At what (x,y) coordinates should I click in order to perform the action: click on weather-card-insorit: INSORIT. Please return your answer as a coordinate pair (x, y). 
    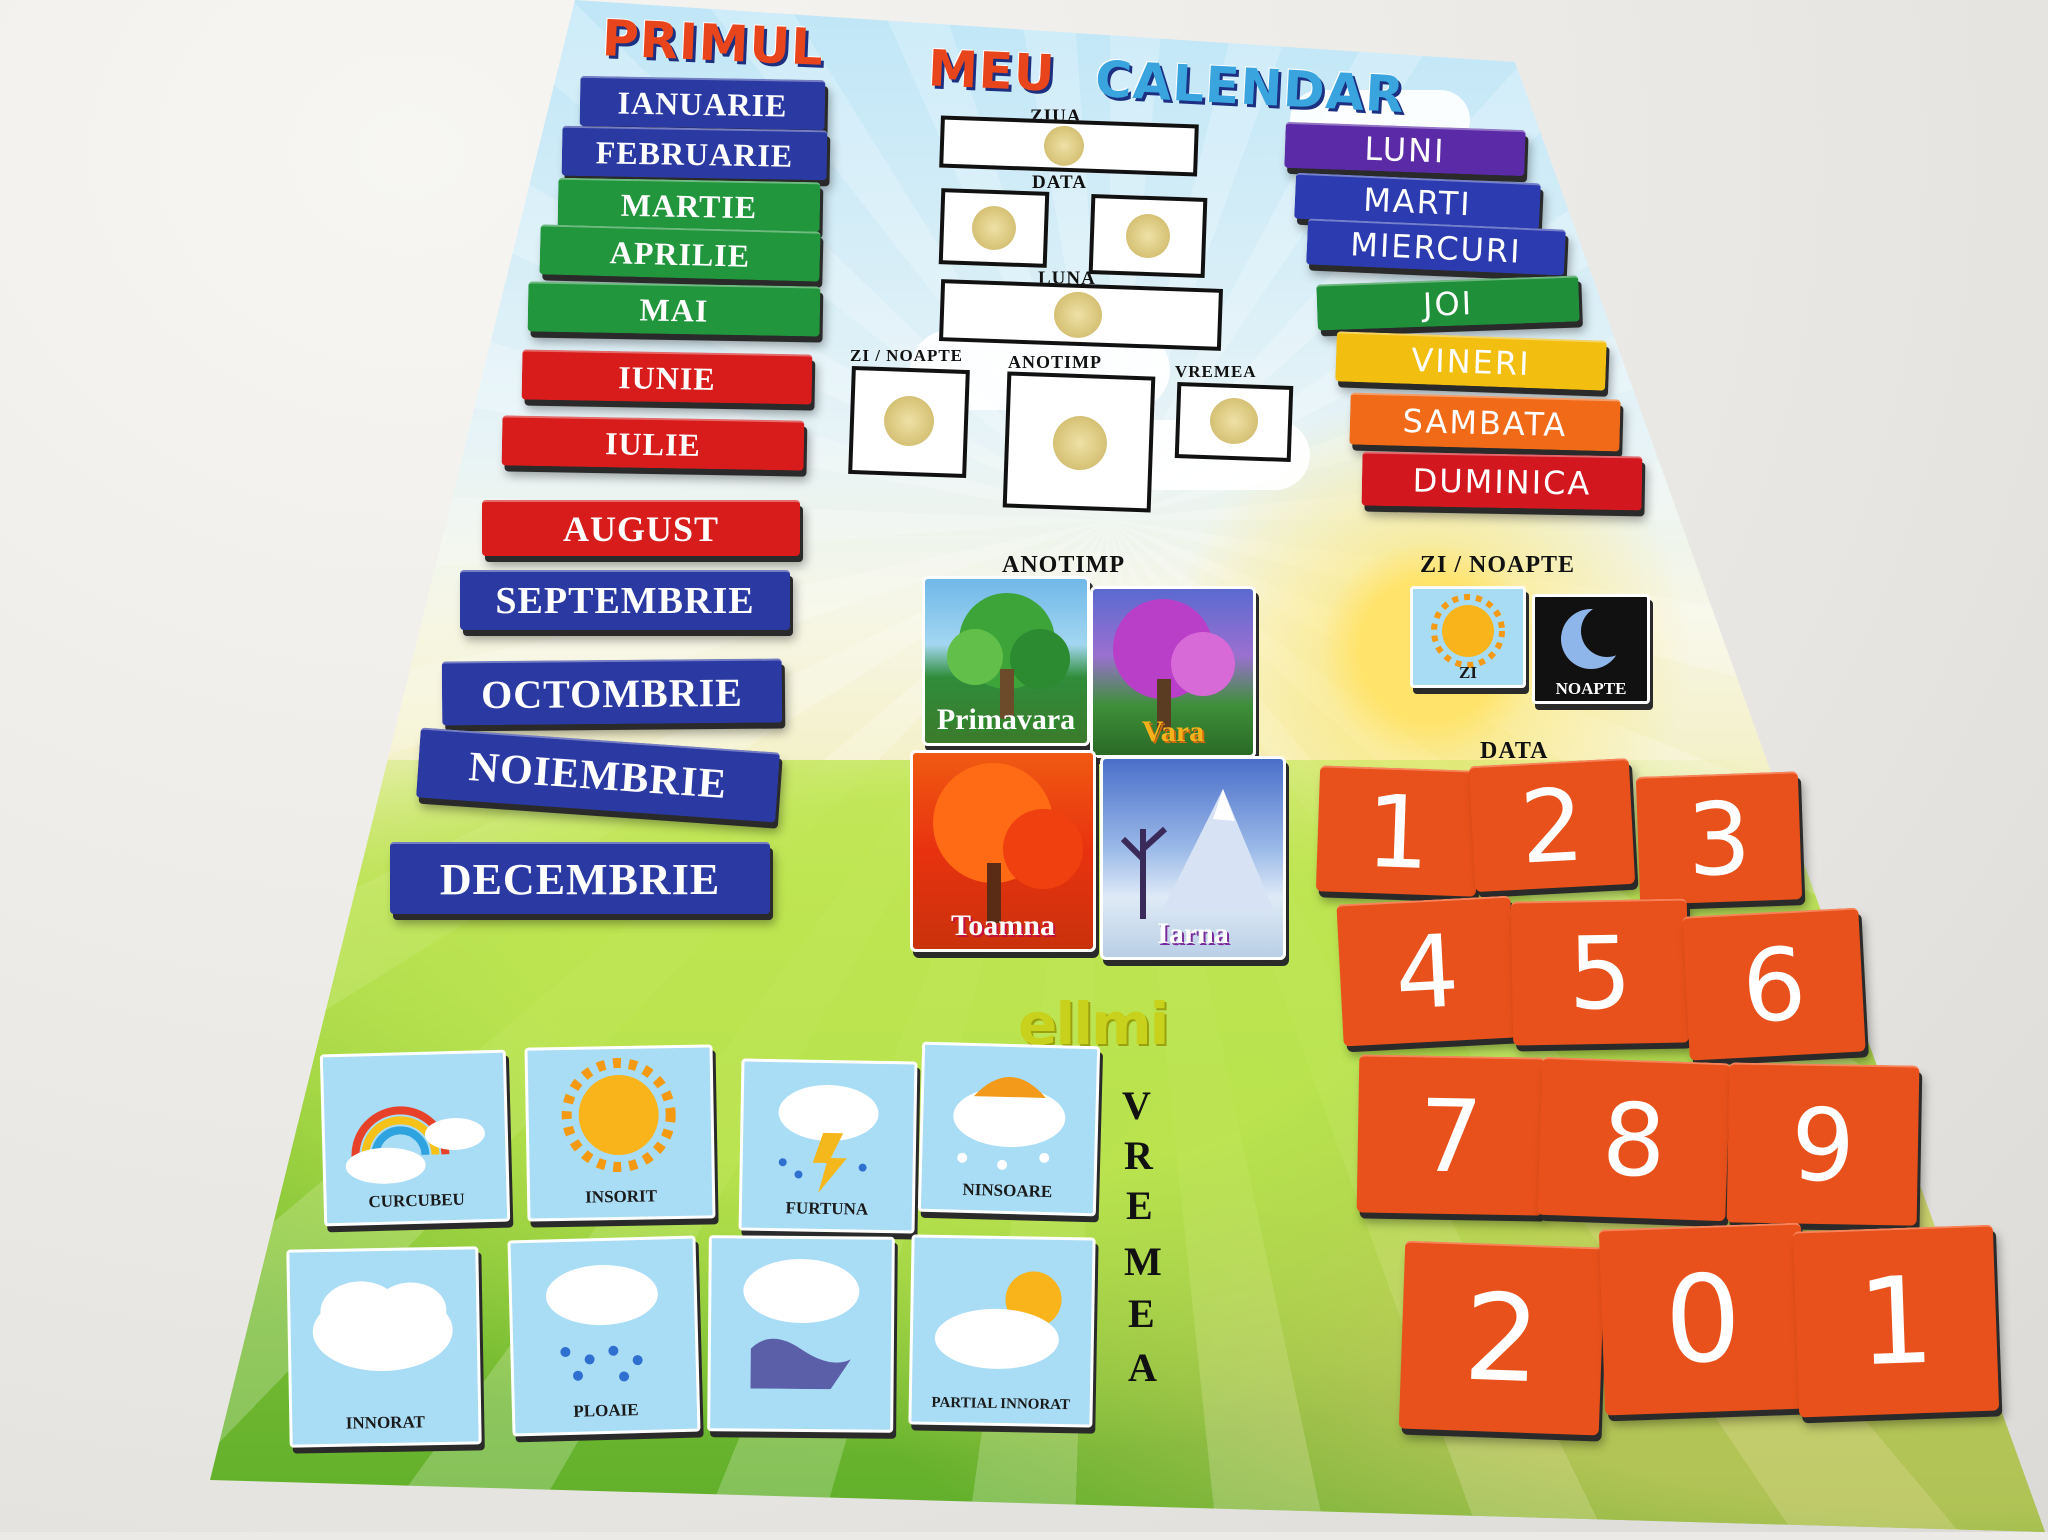
    Looking at the image, I should click on (620, 1133).